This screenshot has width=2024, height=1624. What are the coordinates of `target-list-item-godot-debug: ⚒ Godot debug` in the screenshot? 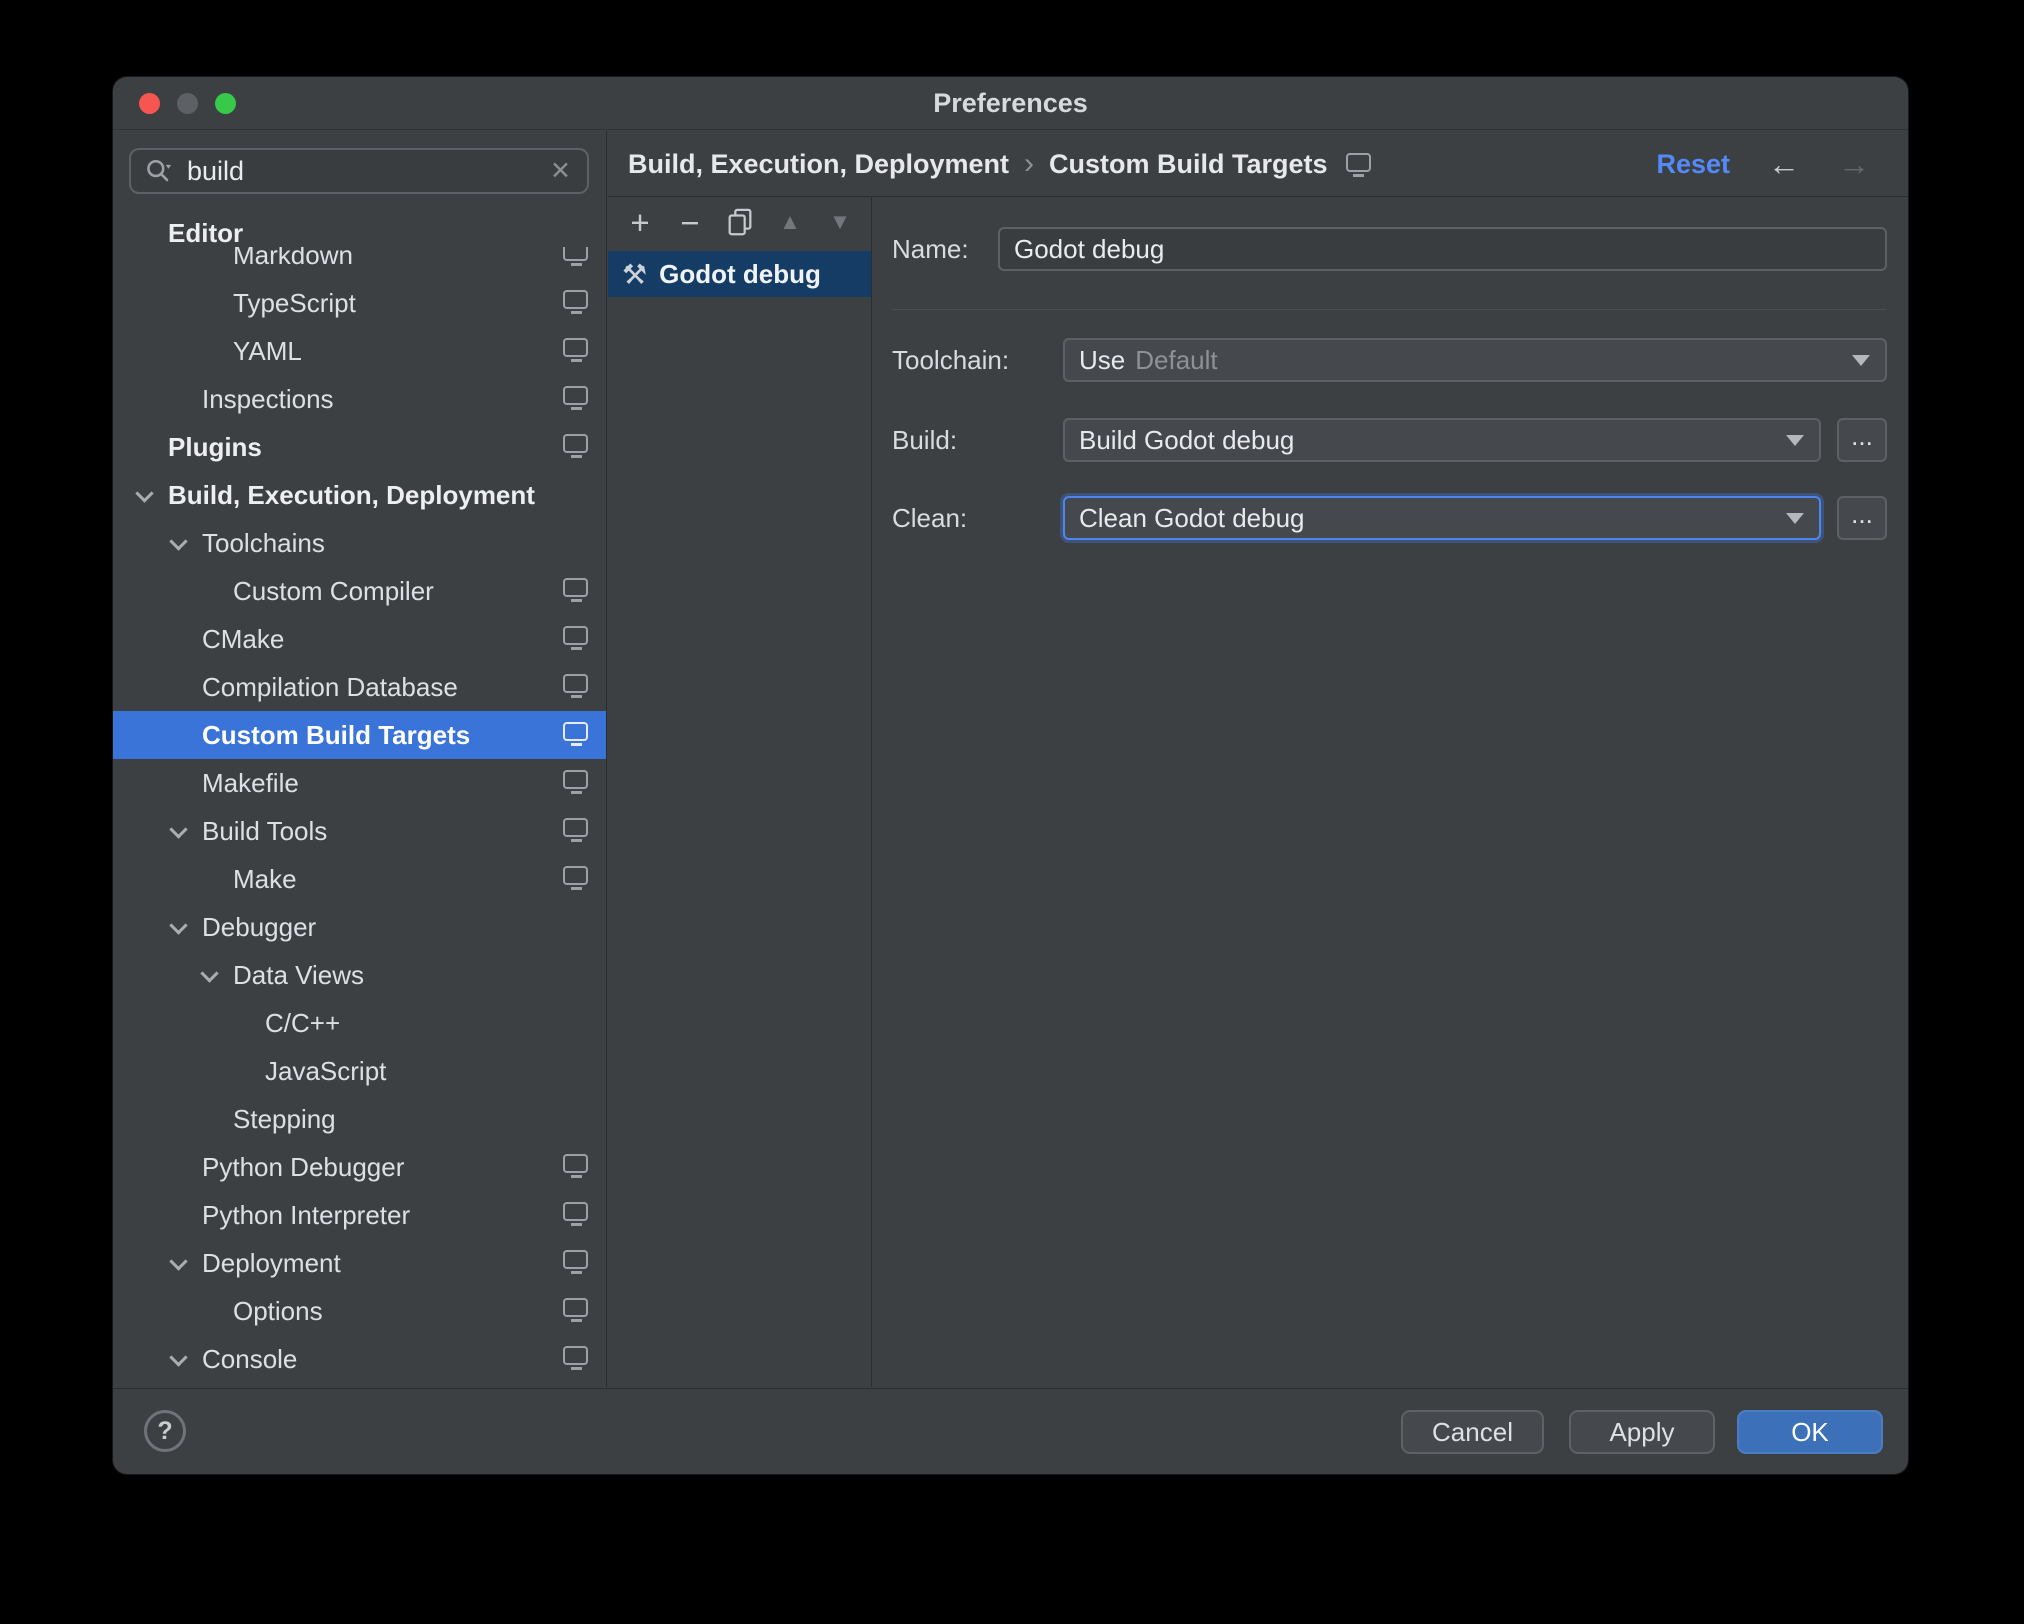 It's located at (739, 274).